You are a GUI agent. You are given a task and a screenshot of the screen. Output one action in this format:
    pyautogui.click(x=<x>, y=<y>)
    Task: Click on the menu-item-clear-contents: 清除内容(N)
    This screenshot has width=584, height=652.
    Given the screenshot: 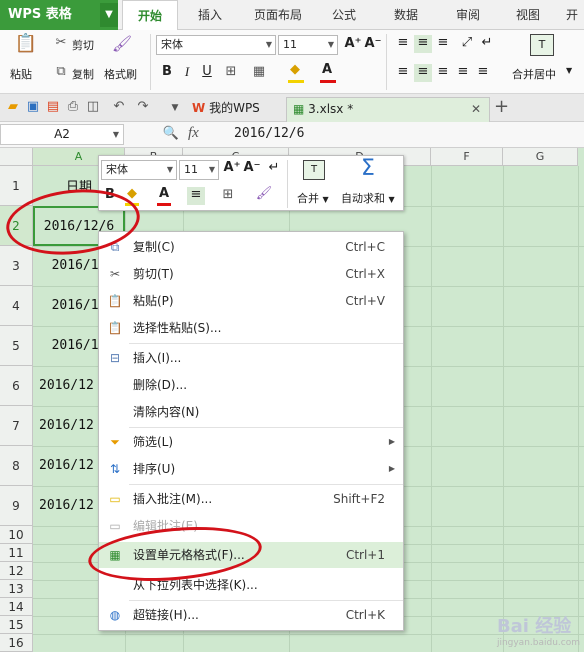 What is the action you would take?
    pyautogui.click(x=251, y=412)
    